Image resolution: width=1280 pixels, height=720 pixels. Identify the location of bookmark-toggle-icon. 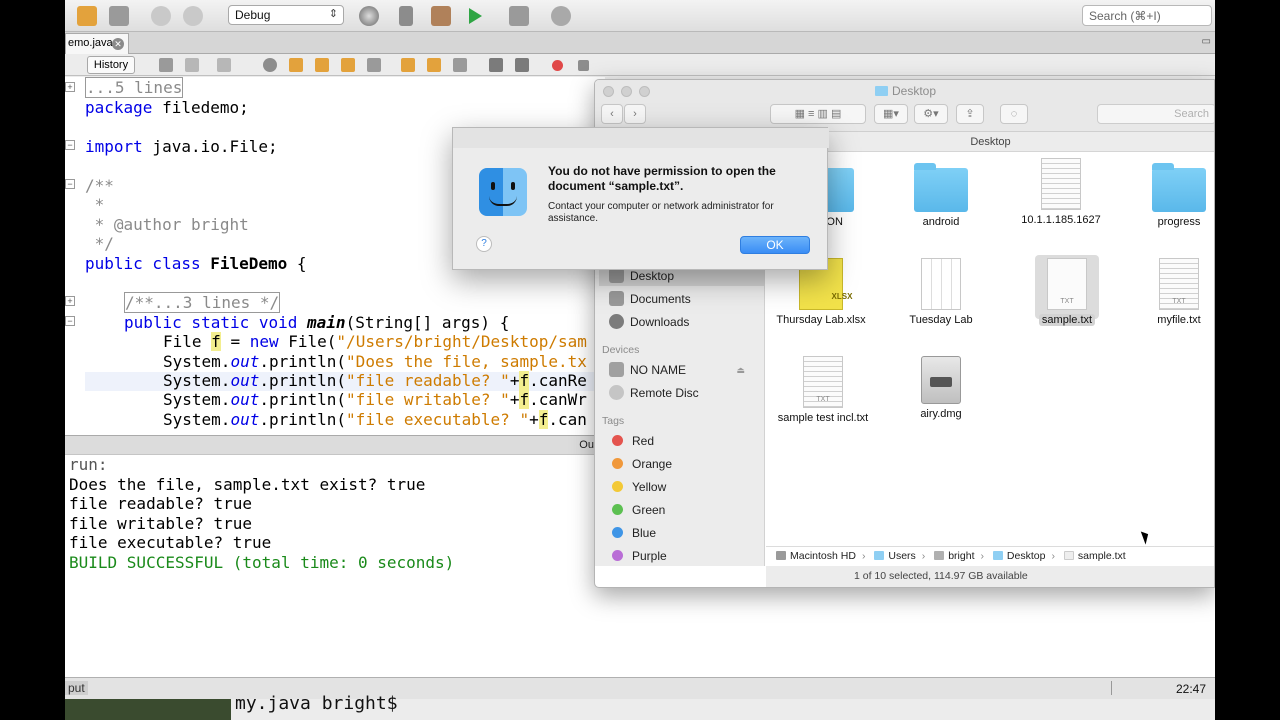
(460, 65).